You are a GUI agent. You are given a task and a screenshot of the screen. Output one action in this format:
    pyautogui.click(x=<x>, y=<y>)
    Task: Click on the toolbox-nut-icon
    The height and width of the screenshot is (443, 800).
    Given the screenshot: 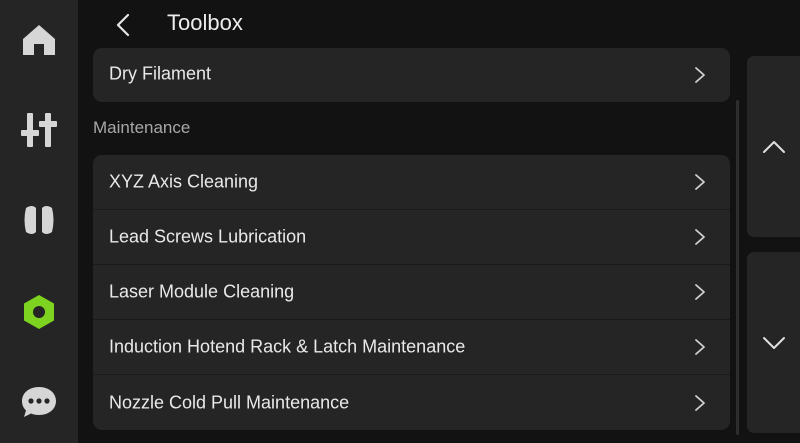 What is the action you would take?
    pyautogui.click(x=39, y=312)
    